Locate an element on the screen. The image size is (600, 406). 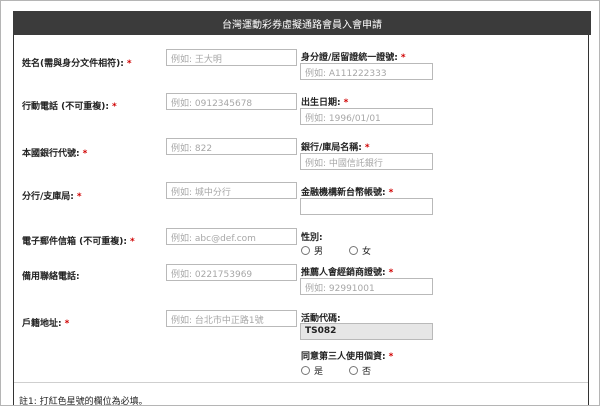
branch-label: 分行/支庫局: * is located at coordinates (52, 197).